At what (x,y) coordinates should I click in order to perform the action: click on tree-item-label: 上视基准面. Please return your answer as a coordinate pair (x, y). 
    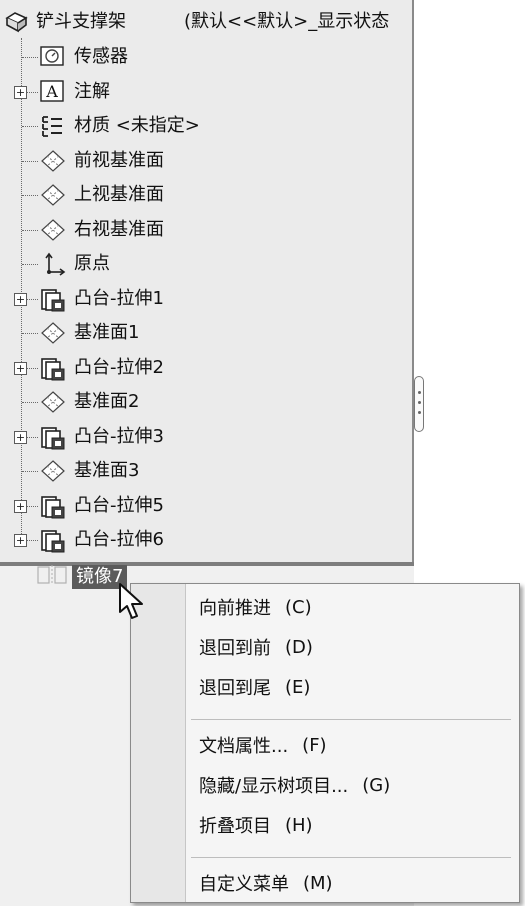
    Looking at the image, I should click on (119, 194).